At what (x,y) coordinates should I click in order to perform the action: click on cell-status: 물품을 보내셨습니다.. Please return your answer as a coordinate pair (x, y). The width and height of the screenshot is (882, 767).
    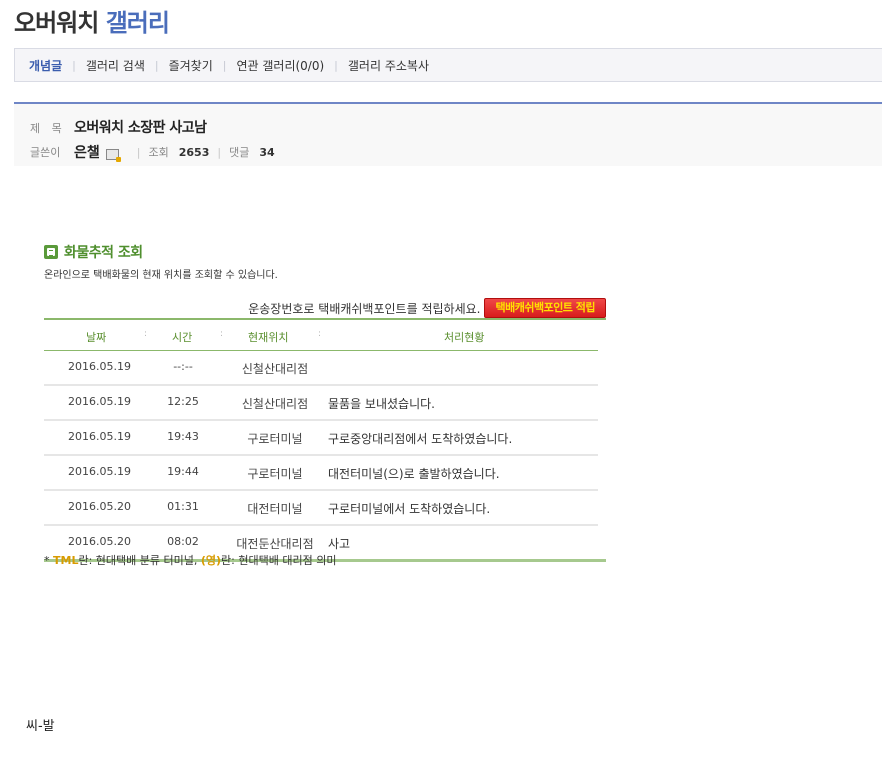
    Looking at the image, I should click on (381, 404).